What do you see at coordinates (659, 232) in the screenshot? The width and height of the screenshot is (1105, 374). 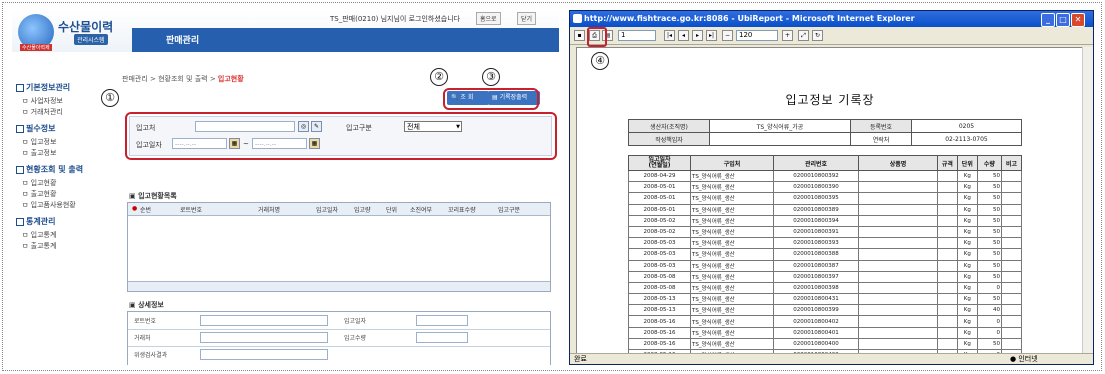 I see `table-cell: 2008-05-02` at bounding box center [659, 232].